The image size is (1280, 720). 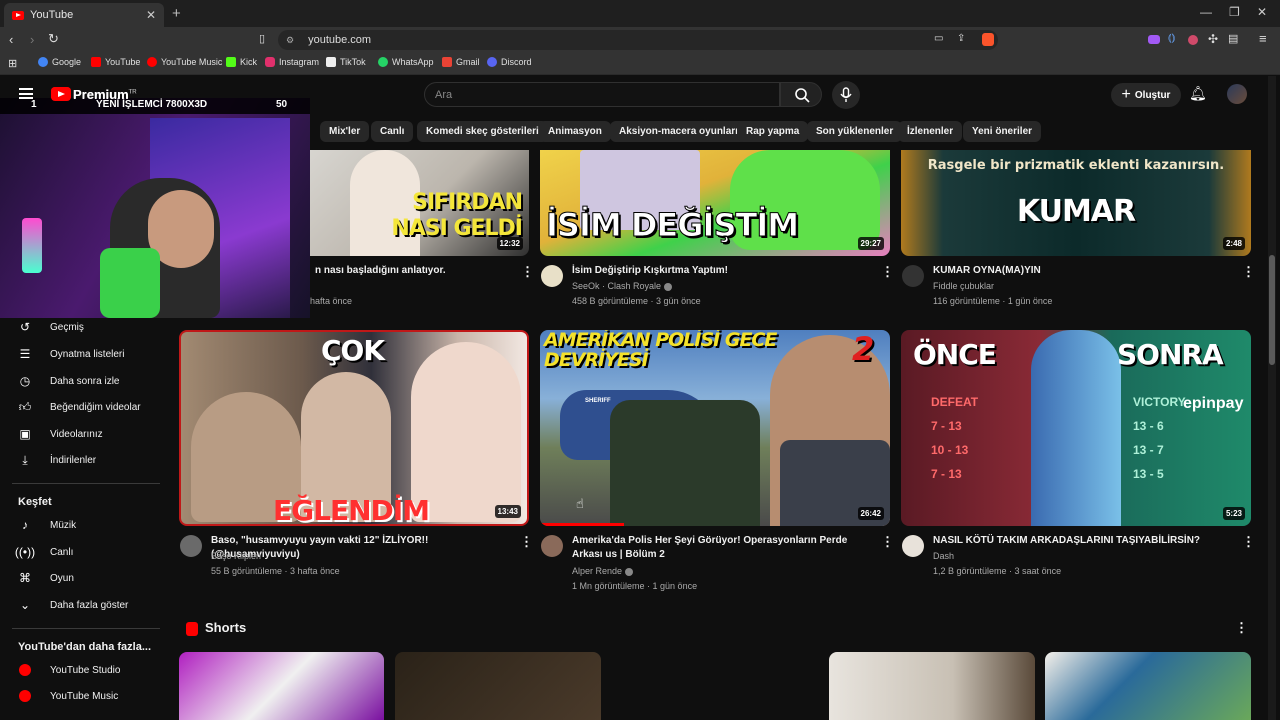 I want to click on video-title: İsim Değiştirip Kışkırtma Yaptım!, so click(x=722, y=271).